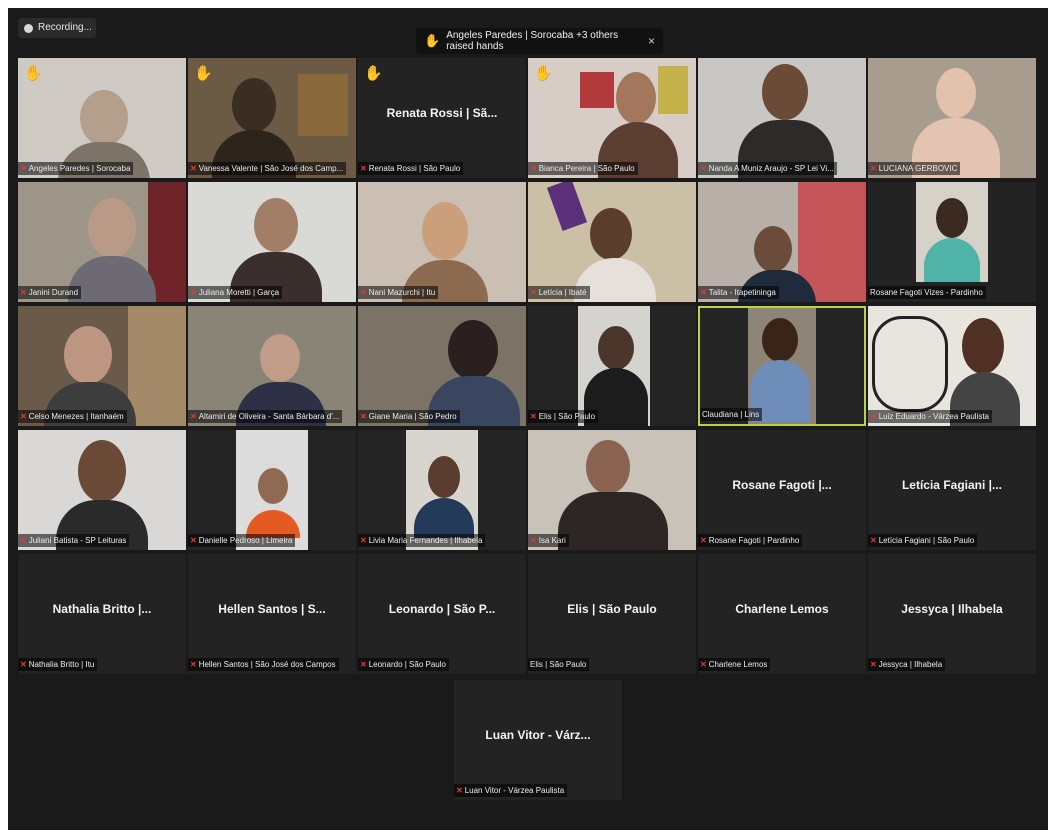  I want to click on participant-tile: ✕ Talita - Itapetininga, so click(782, 242).